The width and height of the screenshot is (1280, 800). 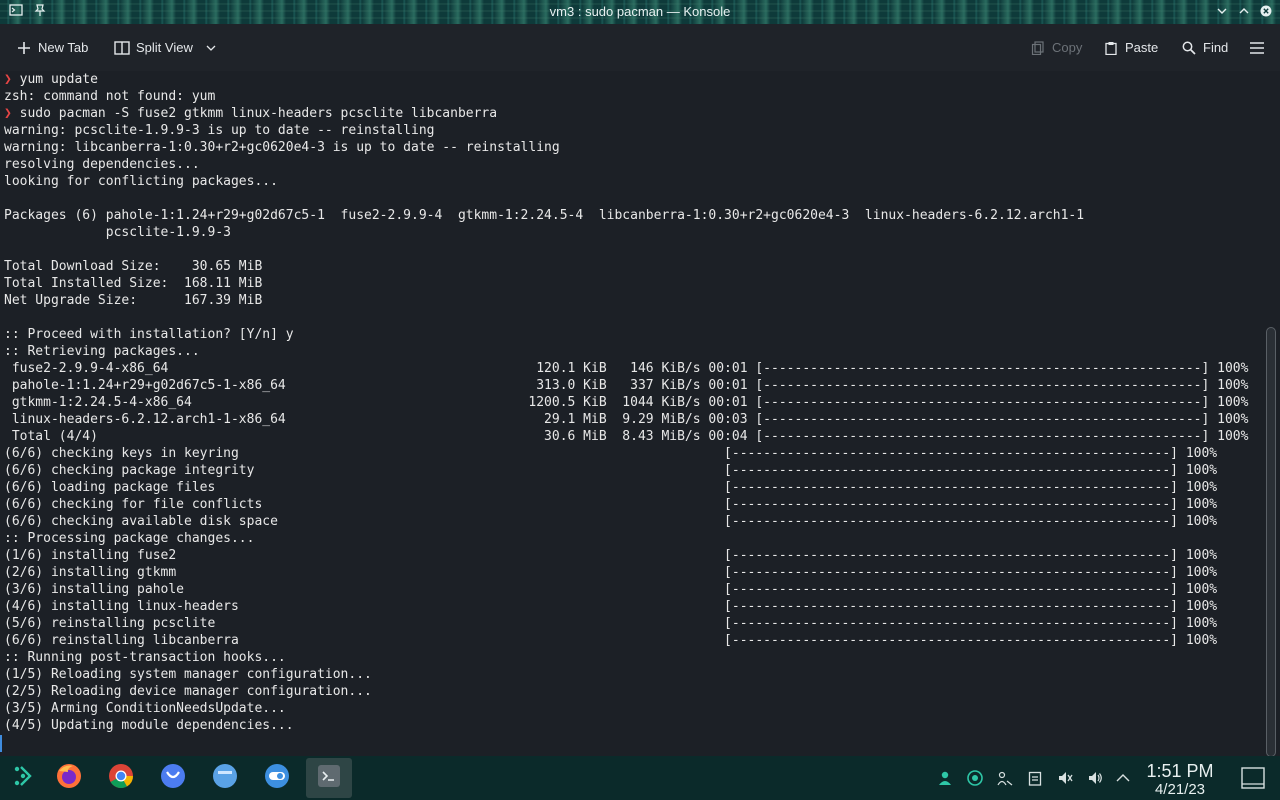 I want to click on terminal-scrollbar, so click(x=1271, y=414).